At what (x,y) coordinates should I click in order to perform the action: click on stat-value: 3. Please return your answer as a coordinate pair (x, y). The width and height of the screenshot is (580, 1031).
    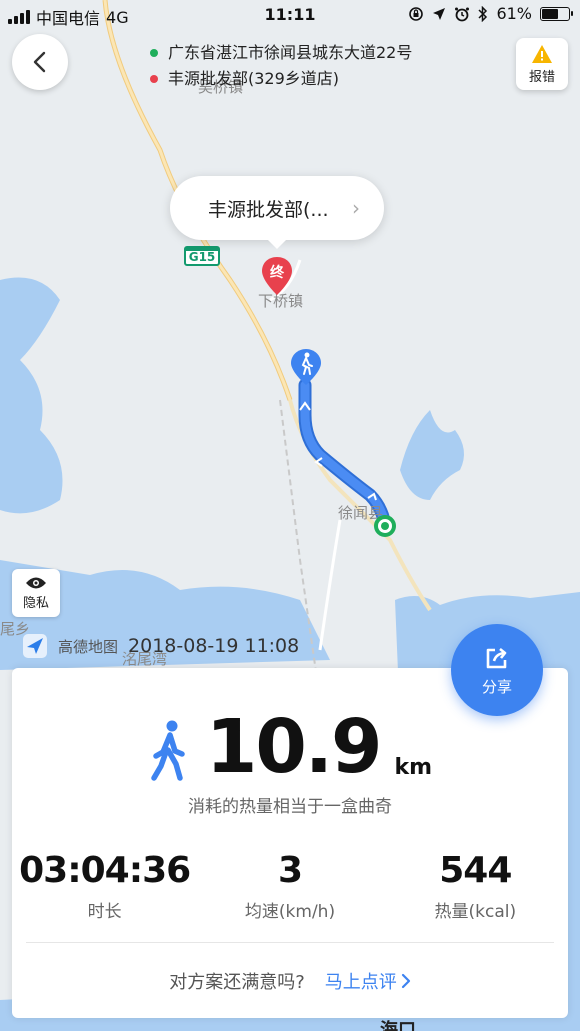
    Looking at the image, I should click on (290, 870).